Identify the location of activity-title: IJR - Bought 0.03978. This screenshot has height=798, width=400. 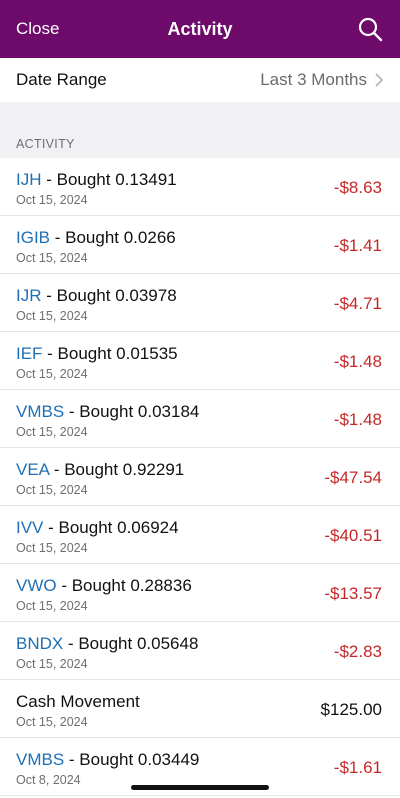
(96, 296).